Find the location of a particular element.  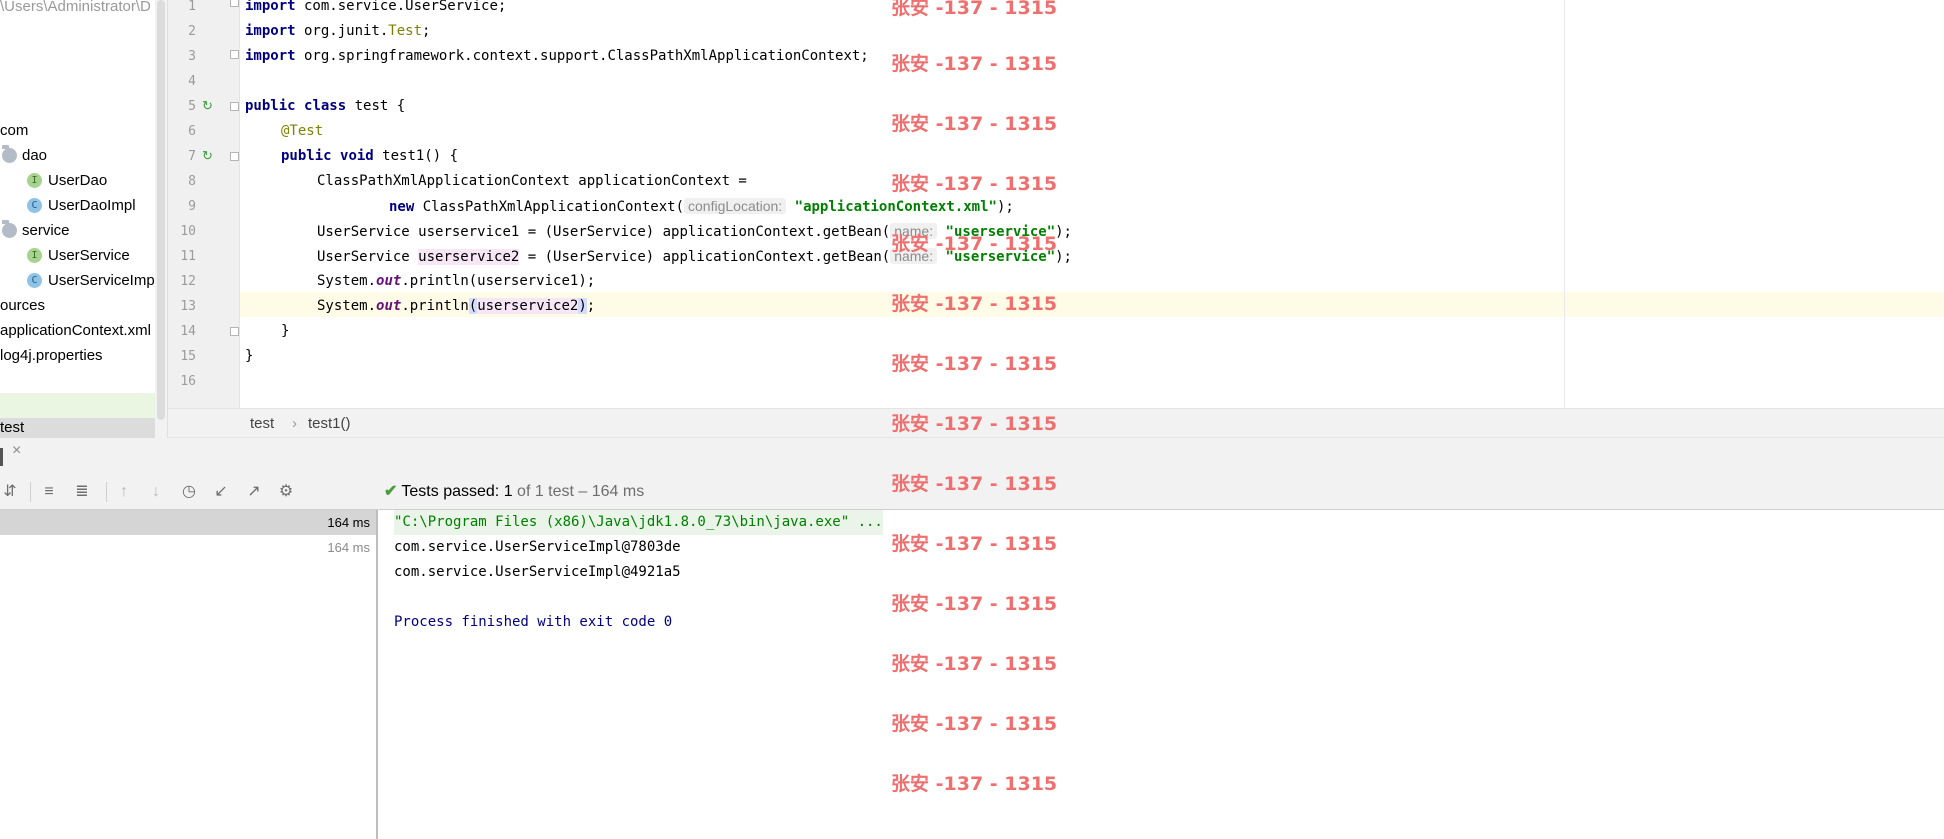

previous-failed-icon: ↑ is located at coordinates (124, 492).